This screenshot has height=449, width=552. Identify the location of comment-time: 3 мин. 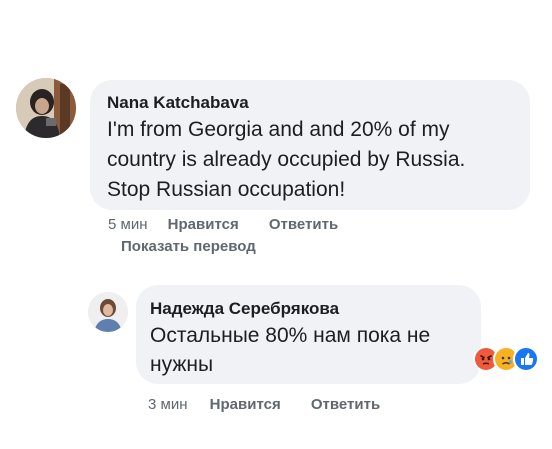
(168, 404).